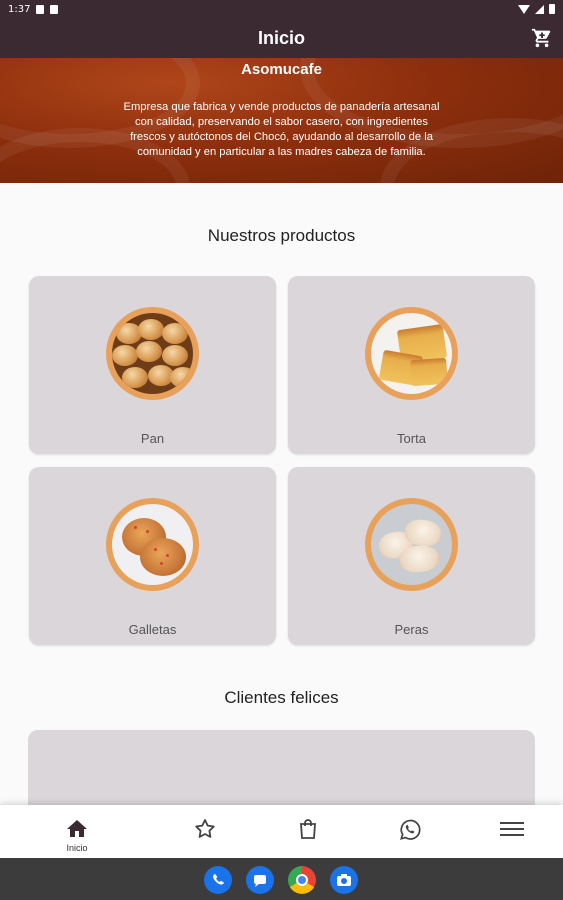  Describe the element at coordinates (281, 9) in the screenshot. I see `status-bar: 1:37` at that location.